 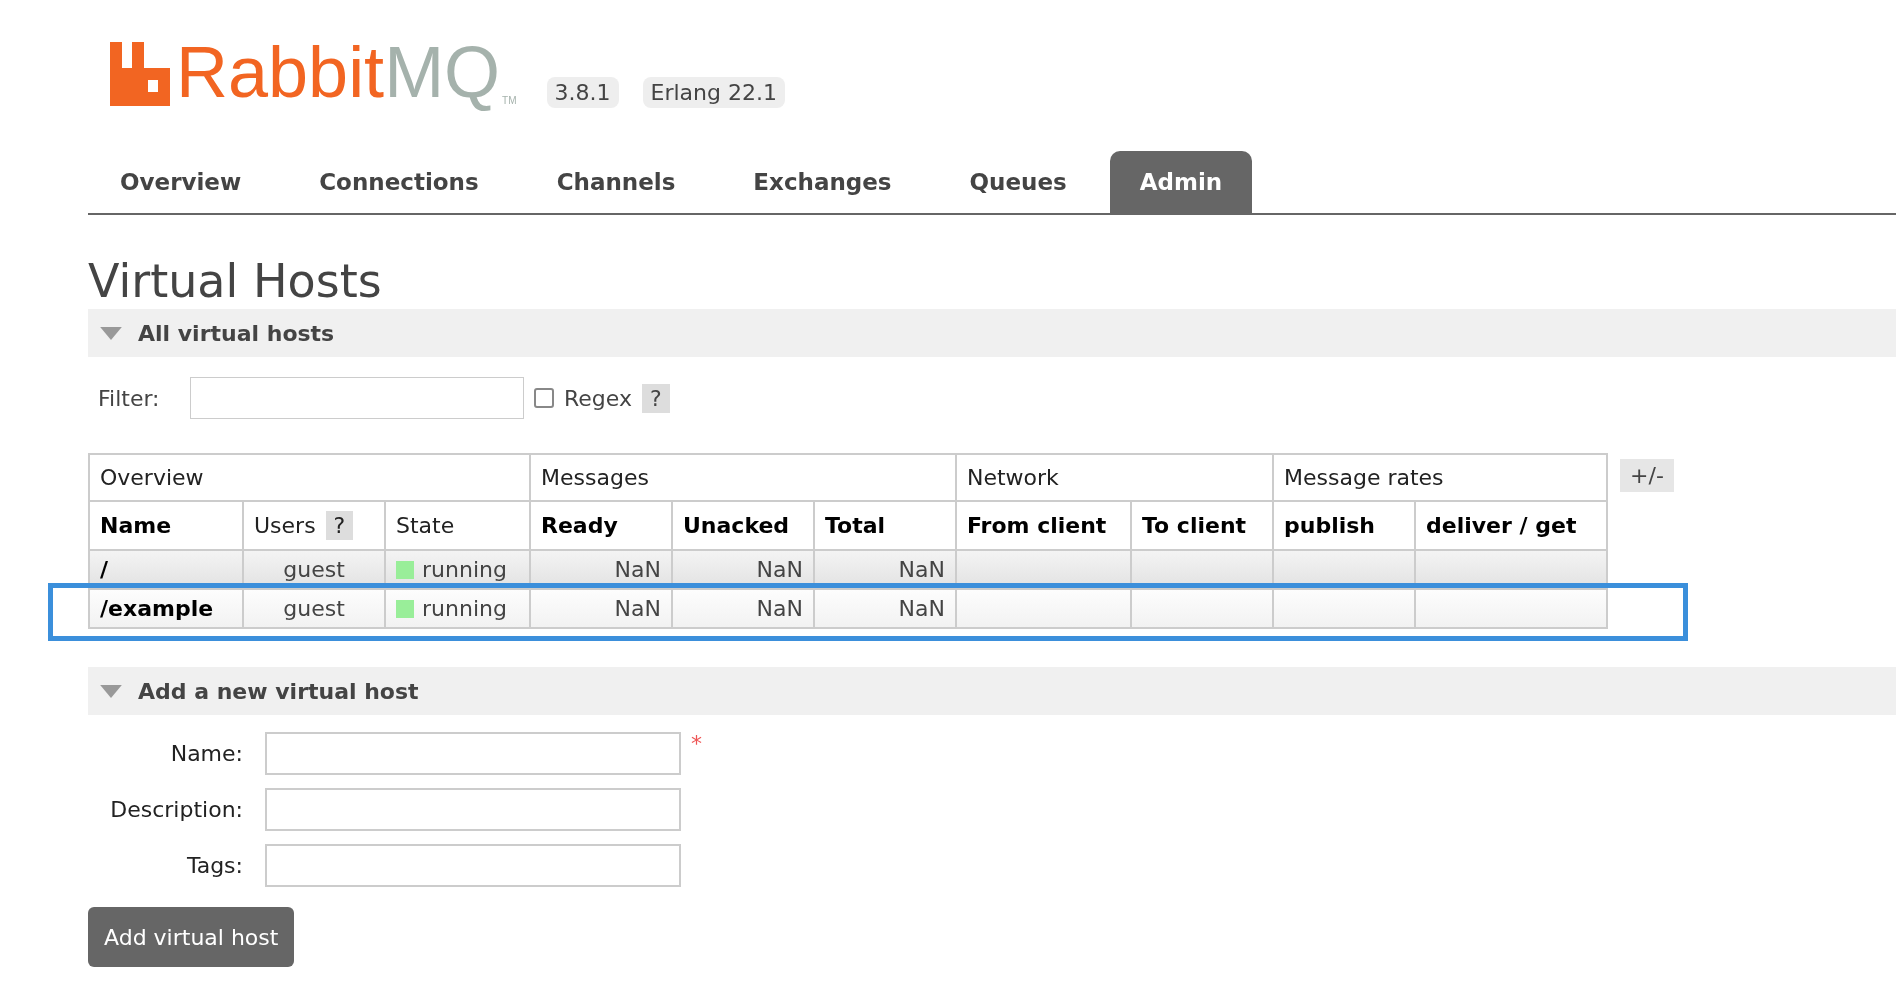 What do you see at coordinates (743, 477) in the screenshot?
I see `column-group-header: Messages` at bounding box center [743, 477].